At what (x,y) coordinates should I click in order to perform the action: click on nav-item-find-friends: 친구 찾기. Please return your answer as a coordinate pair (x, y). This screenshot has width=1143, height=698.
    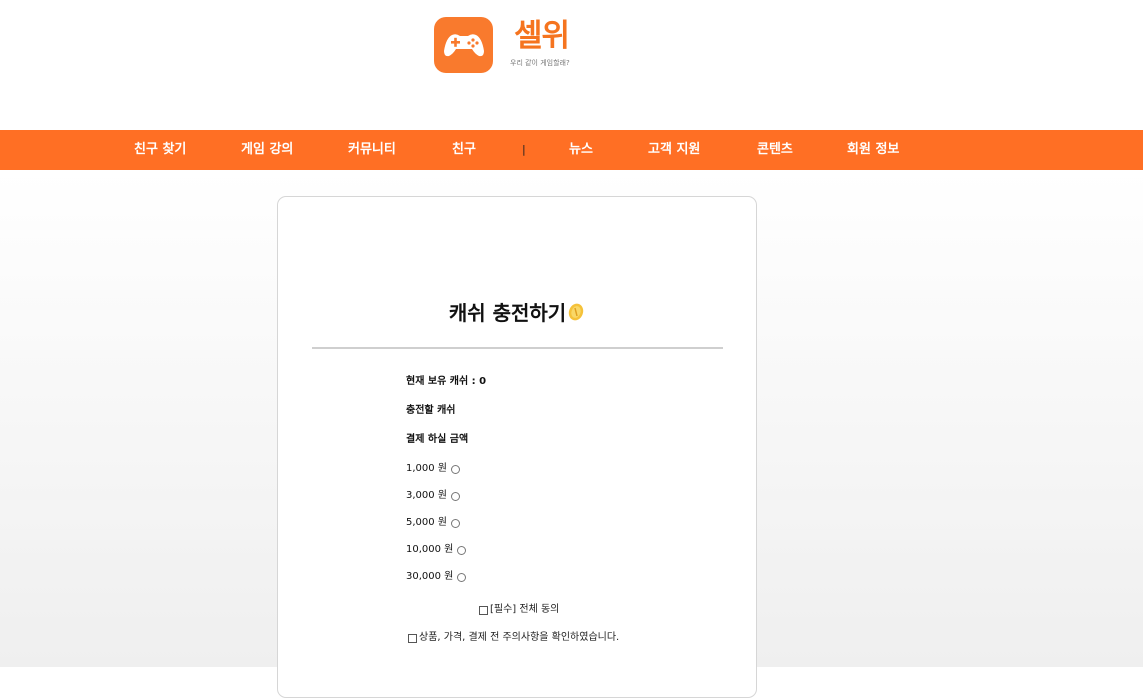
    Looking at the image, I should click on (160, 150).